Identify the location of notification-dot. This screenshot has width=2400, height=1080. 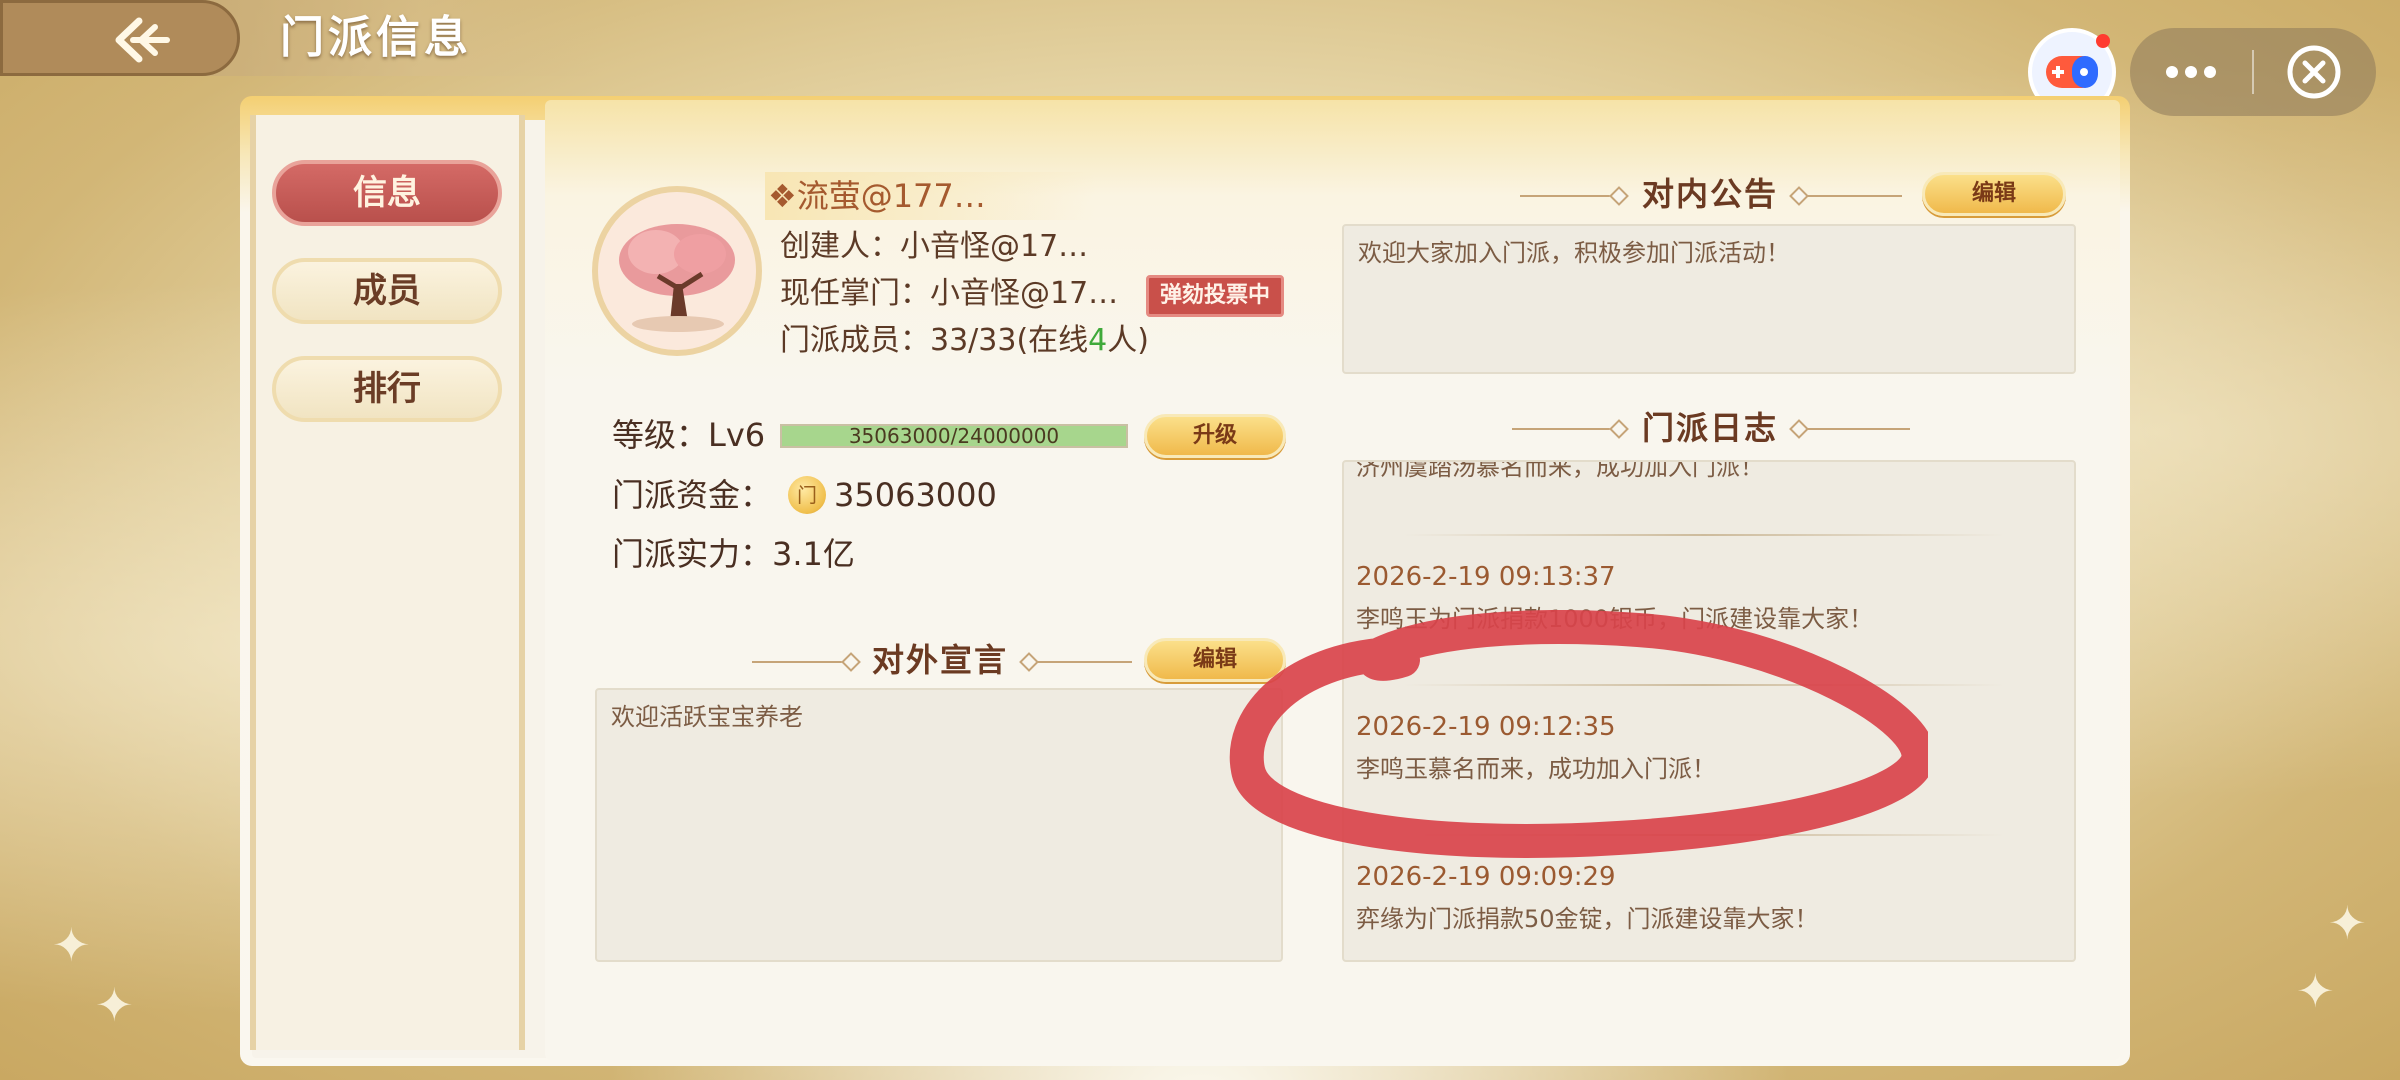
(2103, 41).